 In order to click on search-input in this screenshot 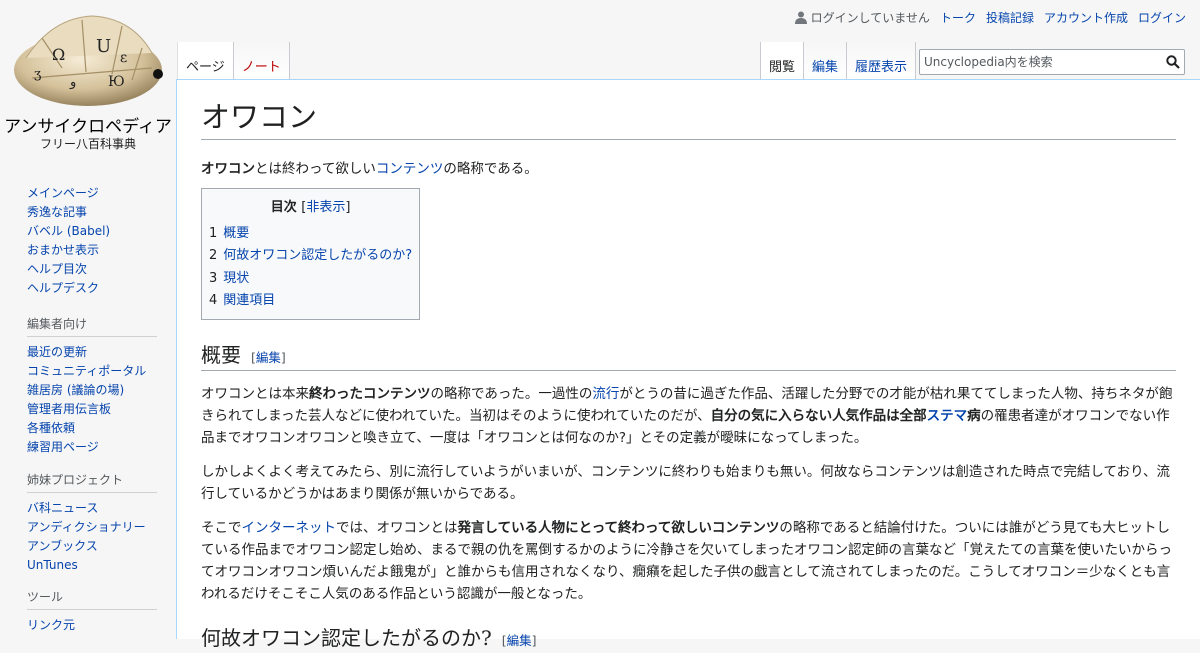, I will do `click(1035, 62)`.